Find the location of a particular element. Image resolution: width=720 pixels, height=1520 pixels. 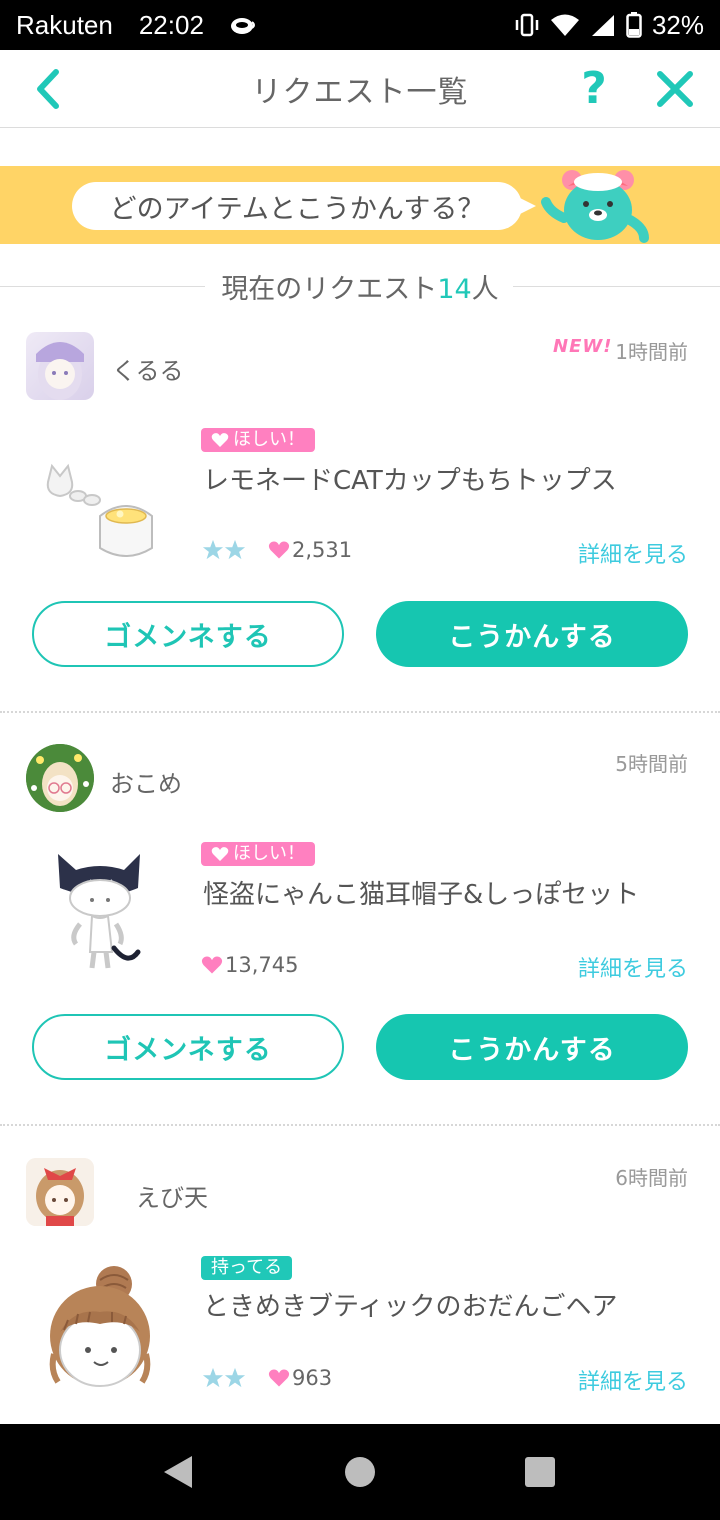

item-image-cat-ear-hat is located at coordinates (104, 910).